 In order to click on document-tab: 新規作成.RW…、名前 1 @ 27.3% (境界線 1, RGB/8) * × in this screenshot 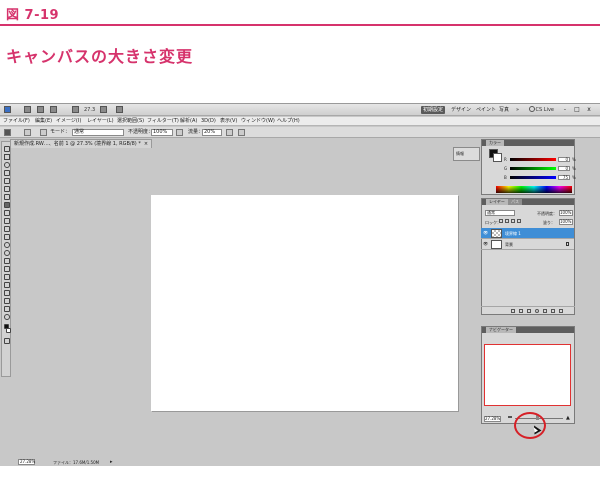, I will do `click(81, 143)`.